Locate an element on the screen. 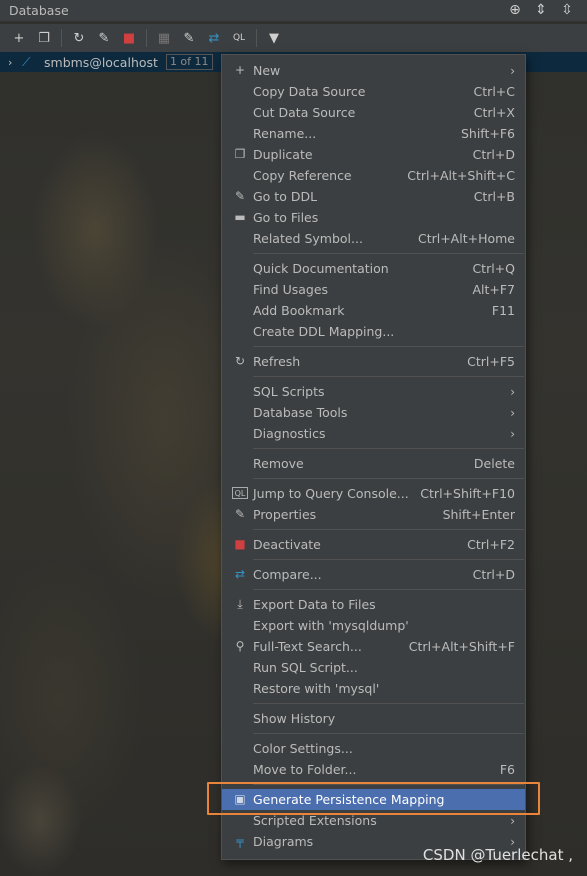 This screenshot has width=587, height=876. menu-item-export-data-to-files: ⤓ Export Data to Files is located at coordinates (373, 604).